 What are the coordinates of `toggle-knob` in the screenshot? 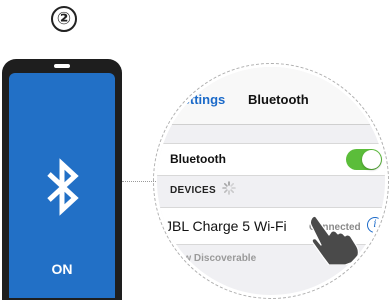 It's located at (371, 159).